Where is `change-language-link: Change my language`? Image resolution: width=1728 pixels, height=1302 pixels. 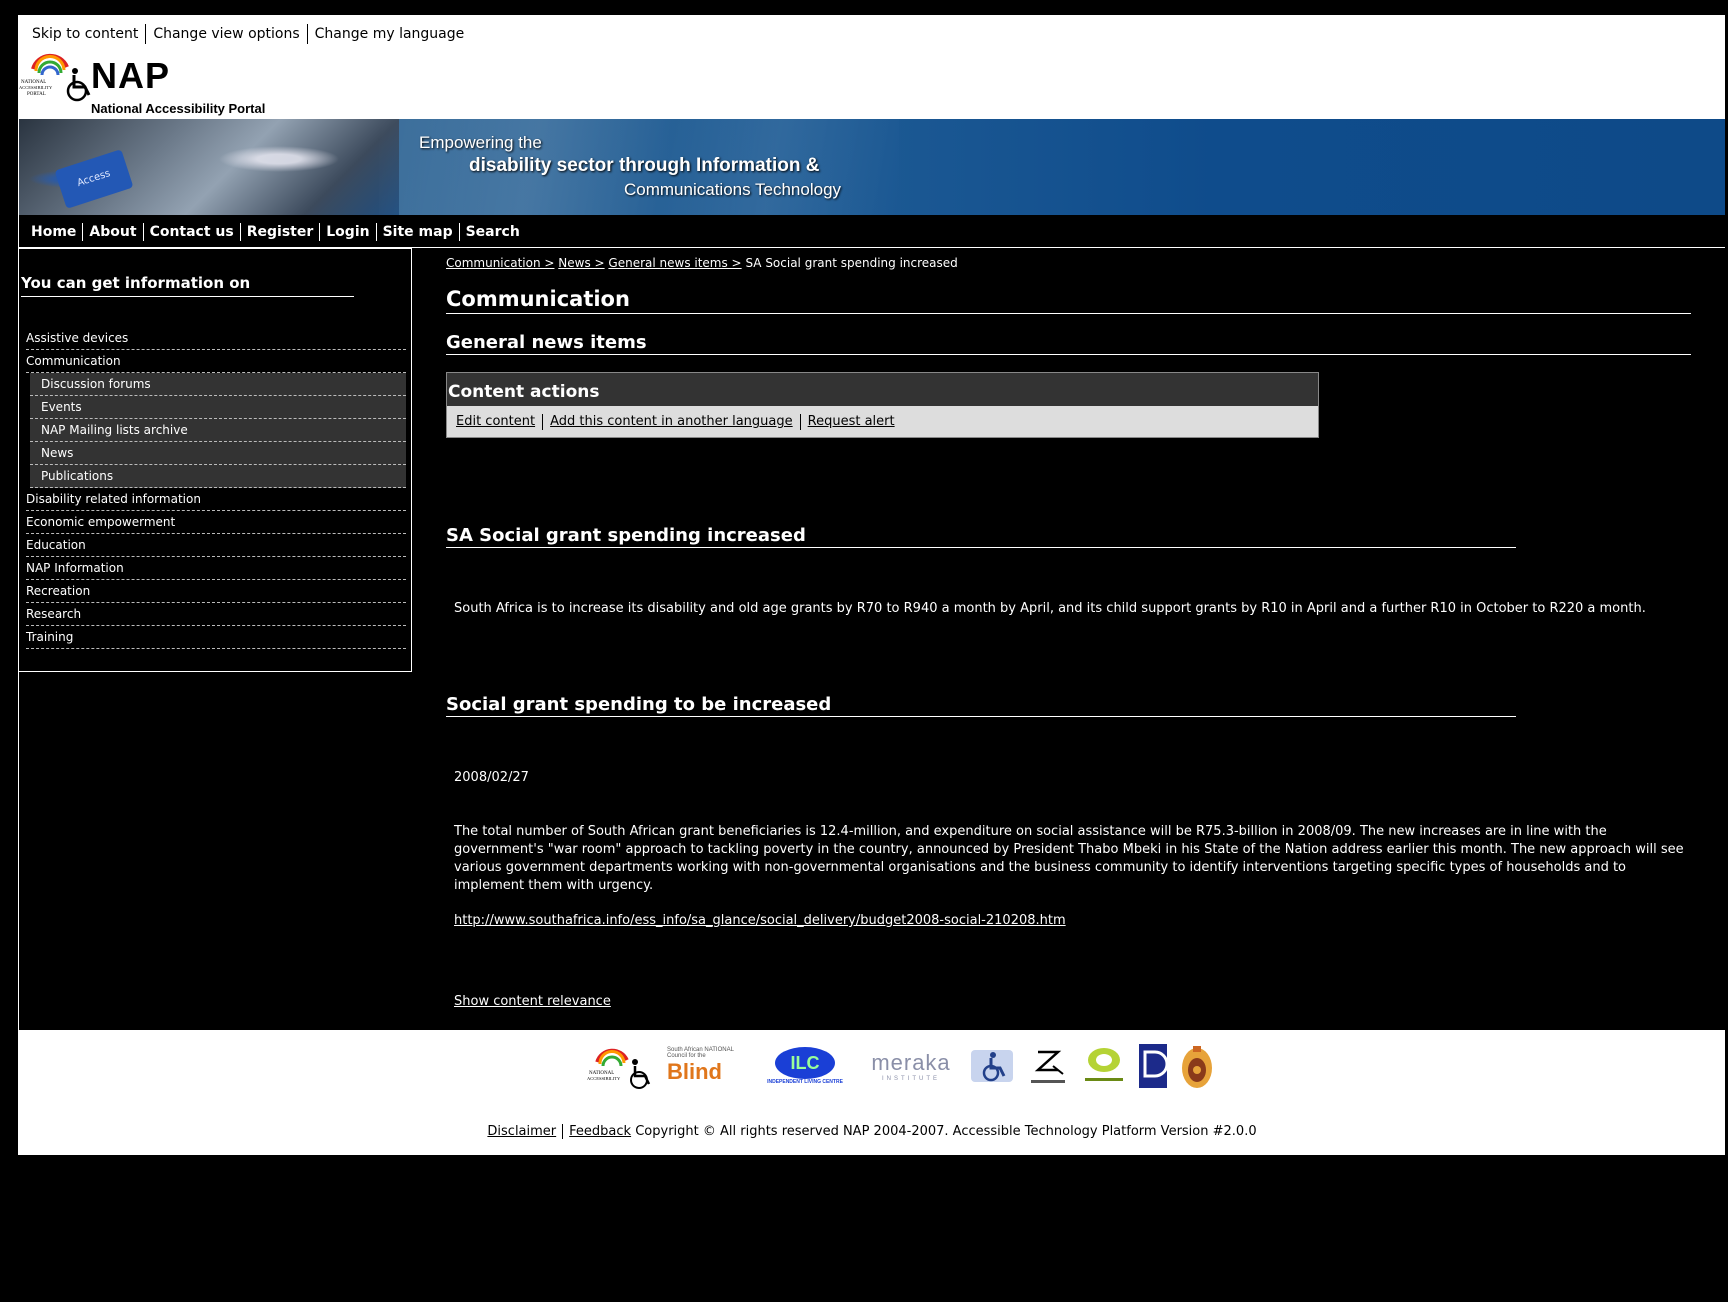 change-language-link: Change my language is located at coordinates (389, 34).